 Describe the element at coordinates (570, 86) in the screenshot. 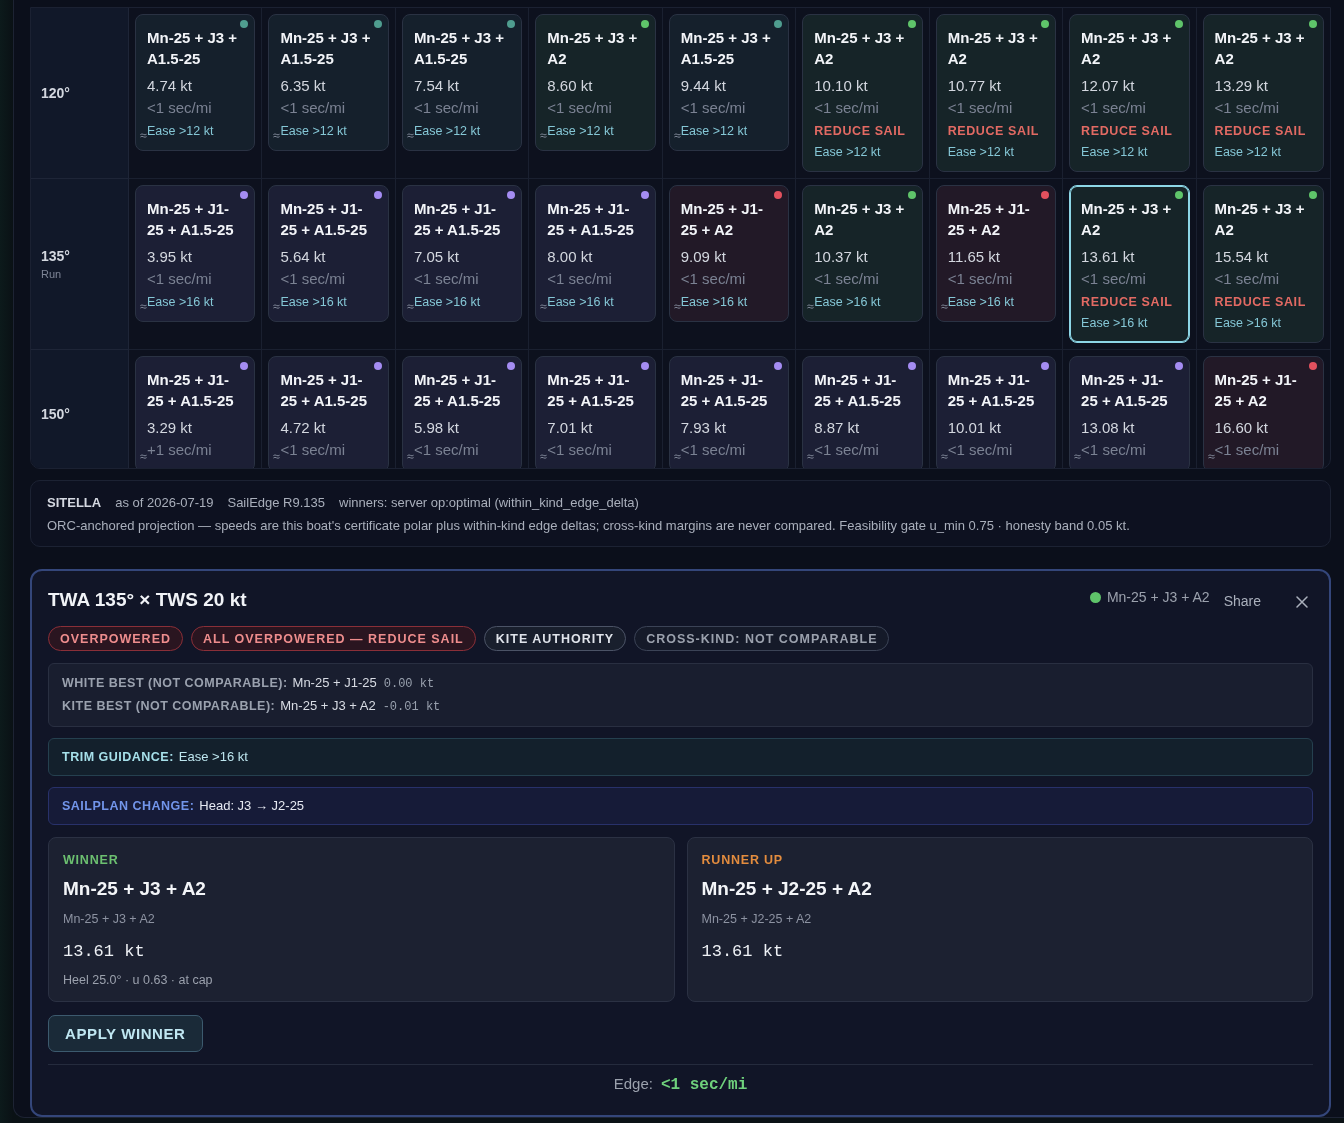

I see `speed-value: 8.60 kt` at that location.